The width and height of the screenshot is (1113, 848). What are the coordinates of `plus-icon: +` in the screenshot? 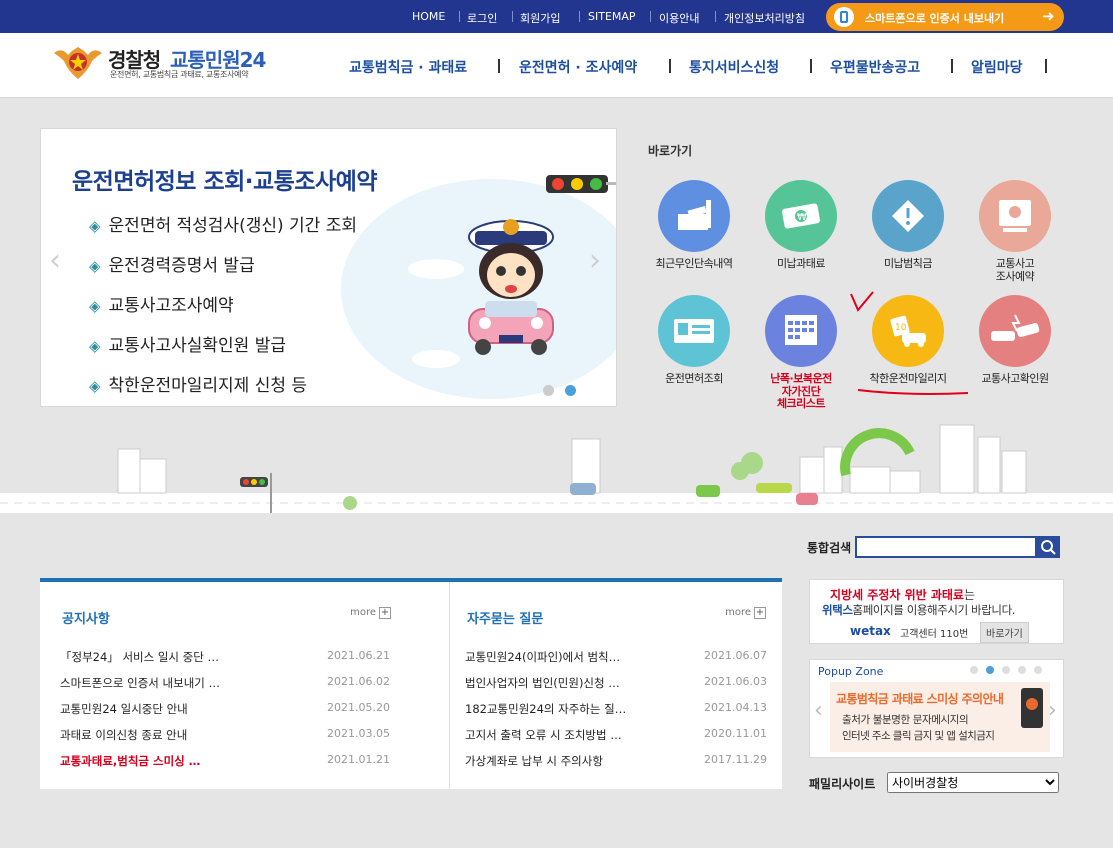 It's located at (385, 613).